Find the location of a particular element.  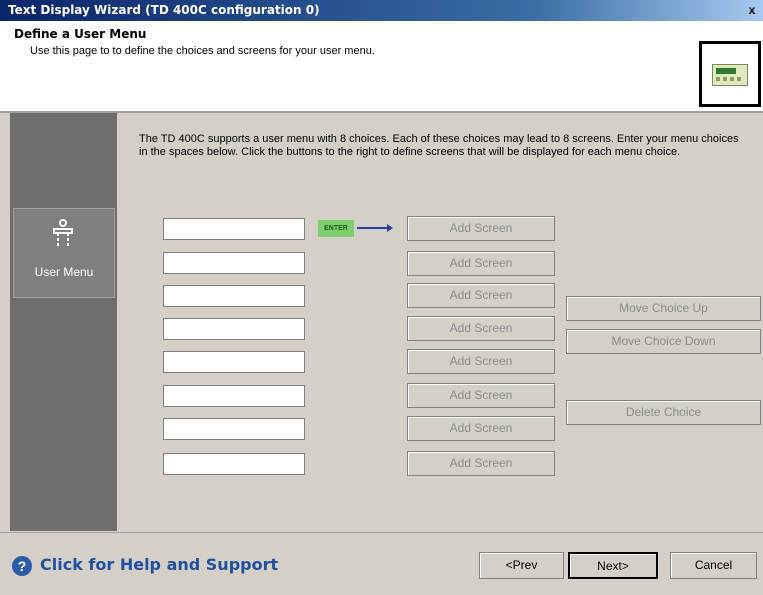

page-title: Define a User Menu is located at coordinates (80, 34).